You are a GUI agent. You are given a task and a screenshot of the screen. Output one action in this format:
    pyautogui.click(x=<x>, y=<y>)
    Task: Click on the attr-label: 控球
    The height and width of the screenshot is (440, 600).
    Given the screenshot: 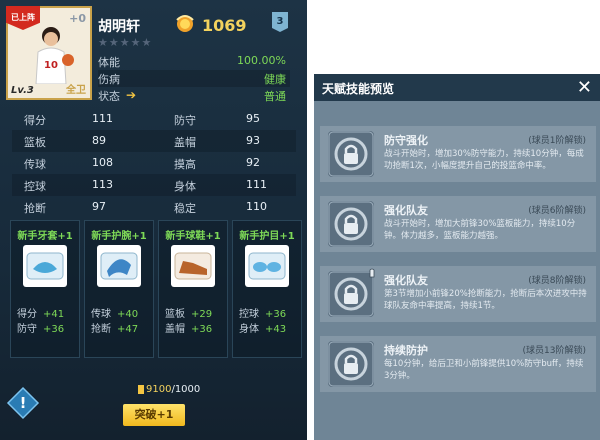 What is the action you would take?
    pyautogui.click(x=35, y=186)
    